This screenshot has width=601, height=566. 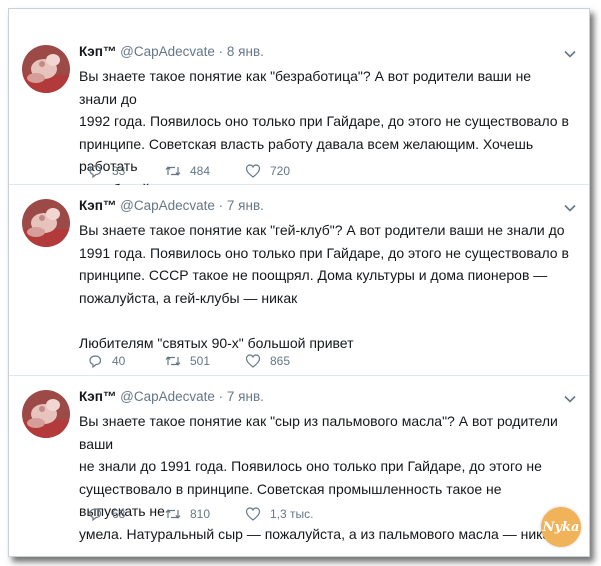 What do you see at coordinates (267, 171) in the screenshot?
I see `like-button: 720` at bounding box center [267, 171].